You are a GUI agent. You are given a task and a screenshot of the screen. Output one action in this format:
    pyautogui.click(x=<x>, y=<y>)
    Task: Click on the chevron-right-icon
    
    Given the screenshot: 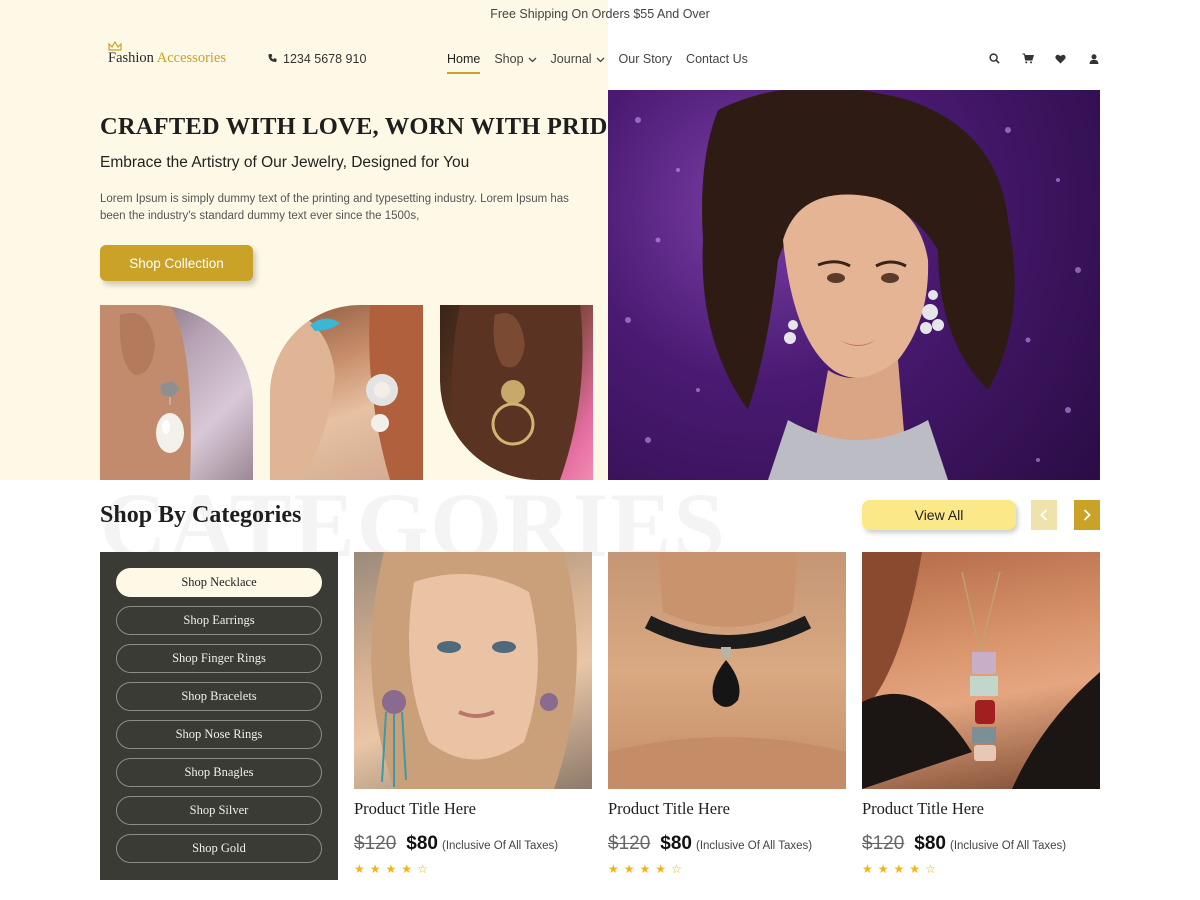 What is the action you would take?
    pyautogui.click(x=1087, y=515)
    